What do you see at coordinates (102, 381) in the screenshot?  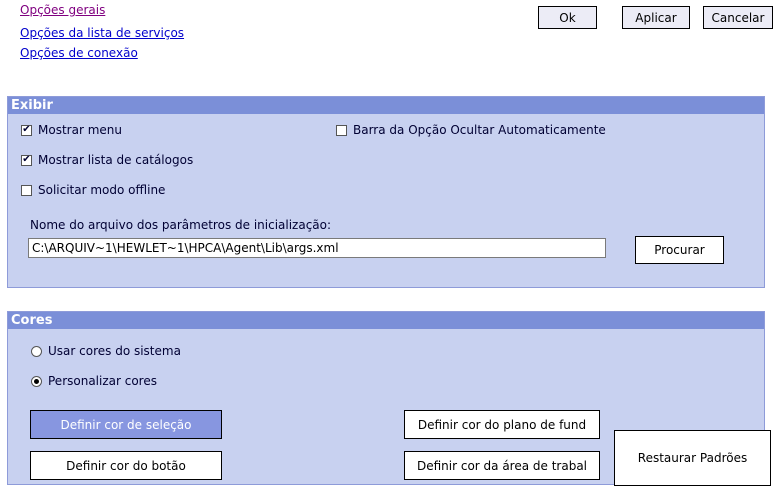 I see `custom-colors-label: Personalizar cores` at bounding box center [102, 381].